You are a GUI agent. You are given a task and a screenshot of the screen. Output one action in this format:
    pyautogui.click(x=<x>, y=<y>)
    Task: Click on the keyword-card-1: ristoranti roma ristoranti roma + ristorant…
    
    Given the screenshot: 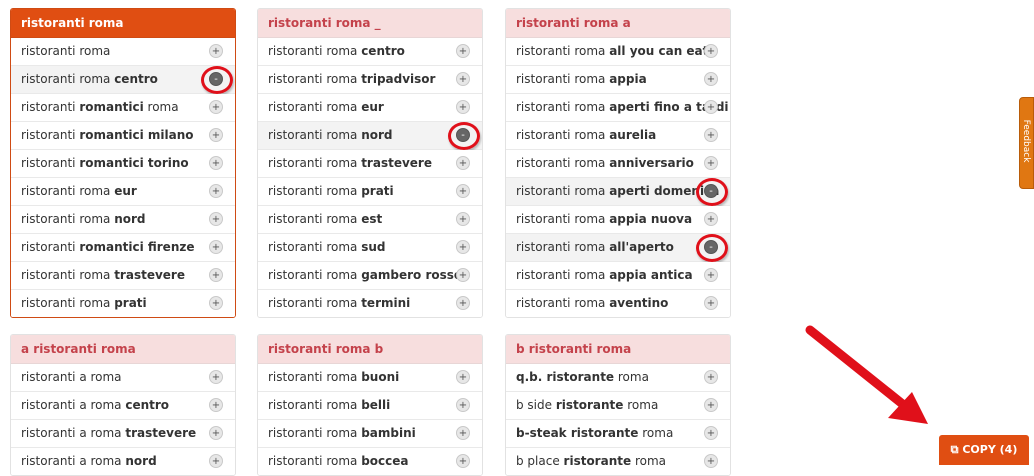 What is the action you would take?
    pyautogui.click(x=123, y=163)
    